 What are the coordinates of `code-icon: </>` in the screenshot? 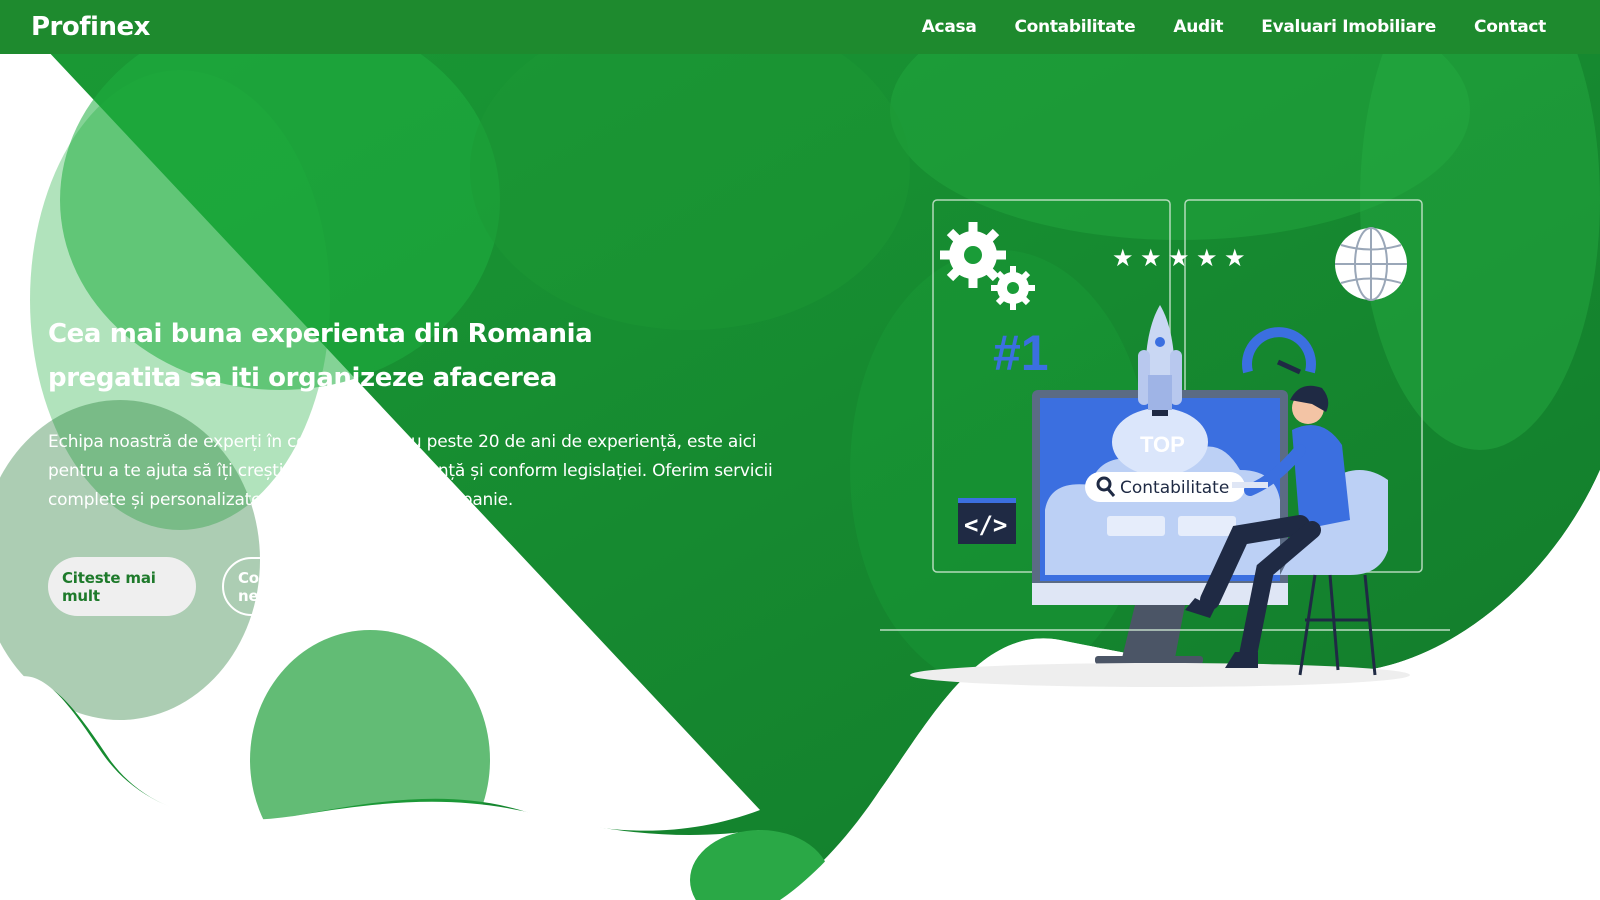 It's located at (987, 521).